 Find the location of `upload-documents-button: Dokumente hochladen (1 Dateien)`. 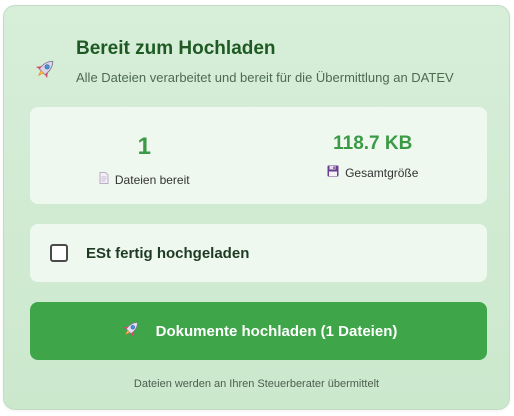

upload-documents-button: Dokumente hochladen (1 Dateien) is located at coordinates (258, 331).